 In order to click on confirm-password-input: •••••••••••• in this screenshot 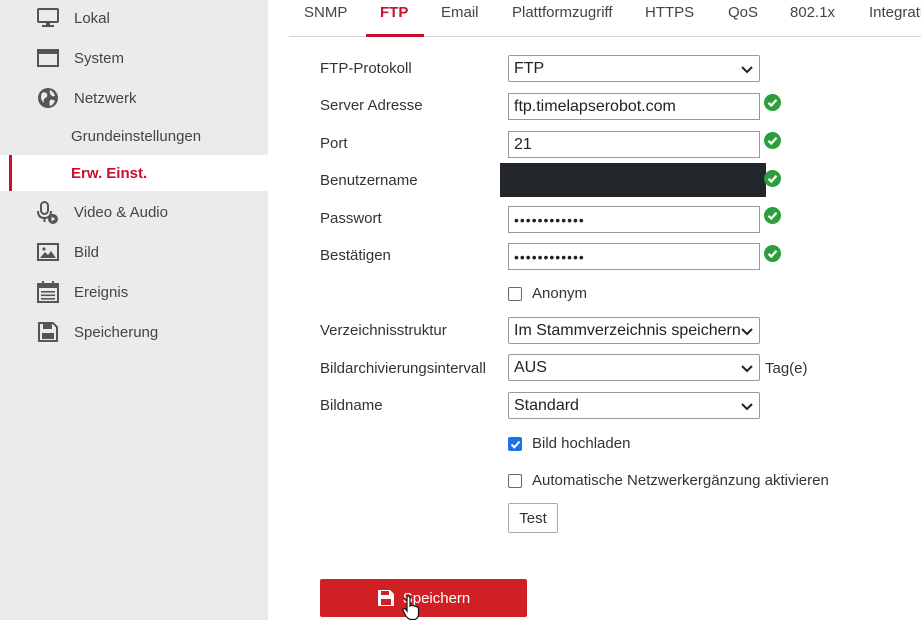, I will do `click(634, 256)`.